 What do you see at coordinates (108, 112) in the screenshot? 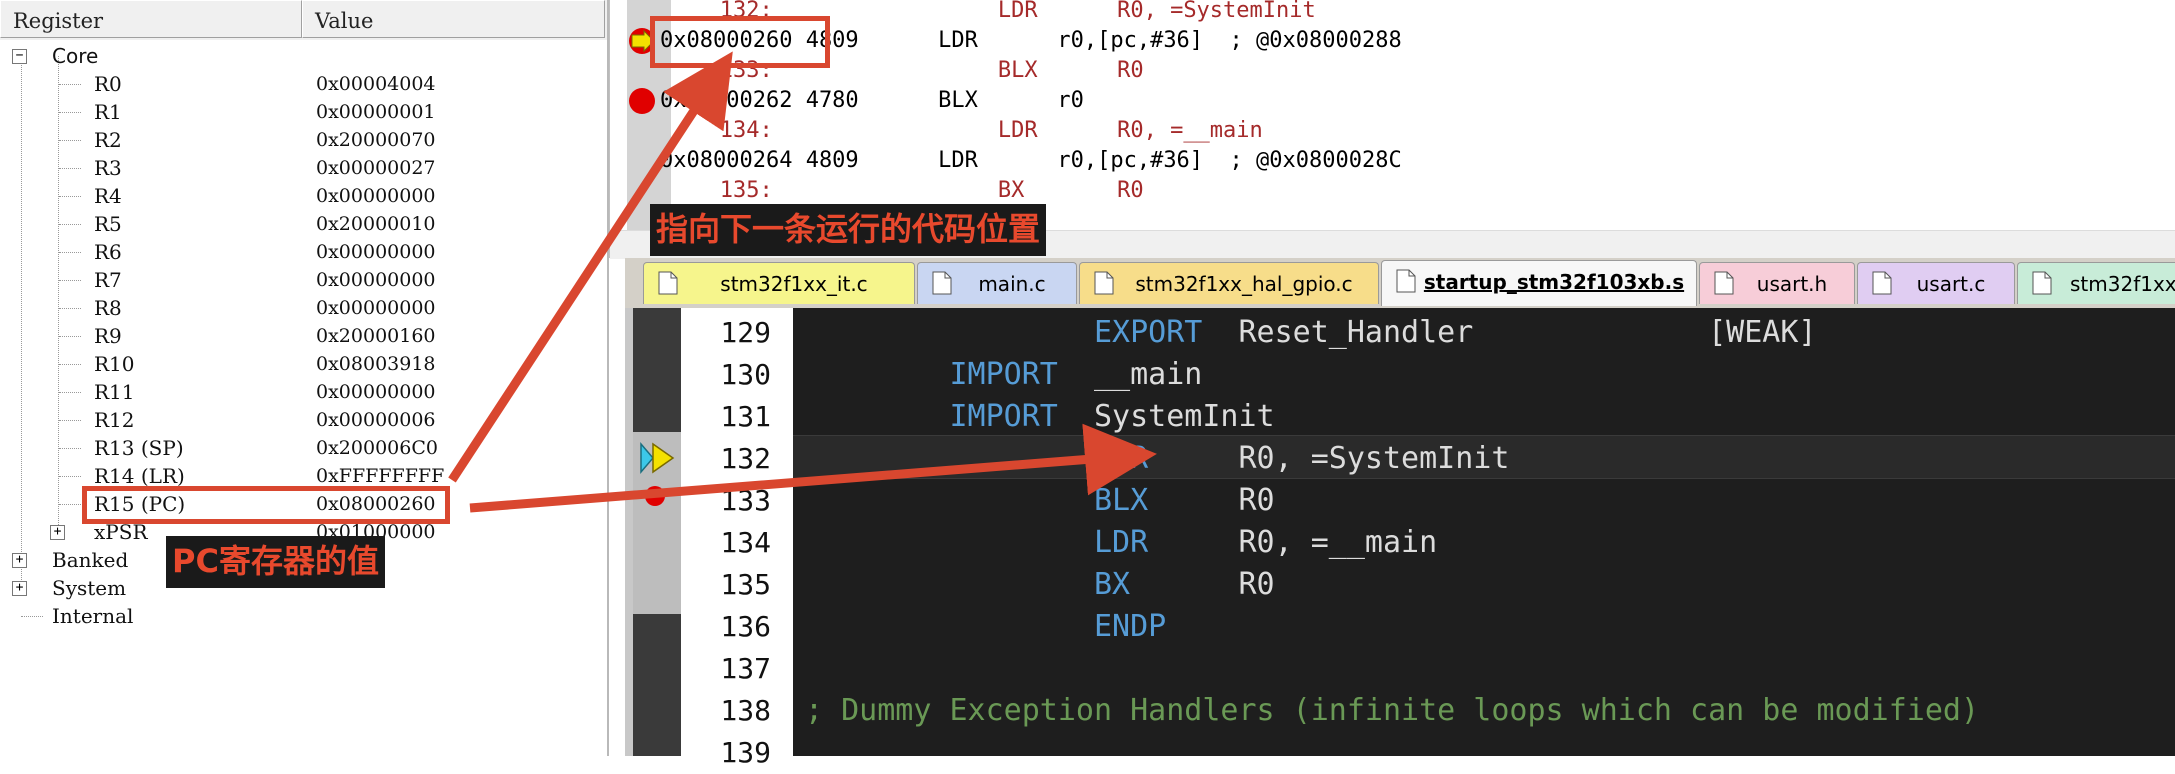
I see `register-name: R1` at bounding box center [108, 112].